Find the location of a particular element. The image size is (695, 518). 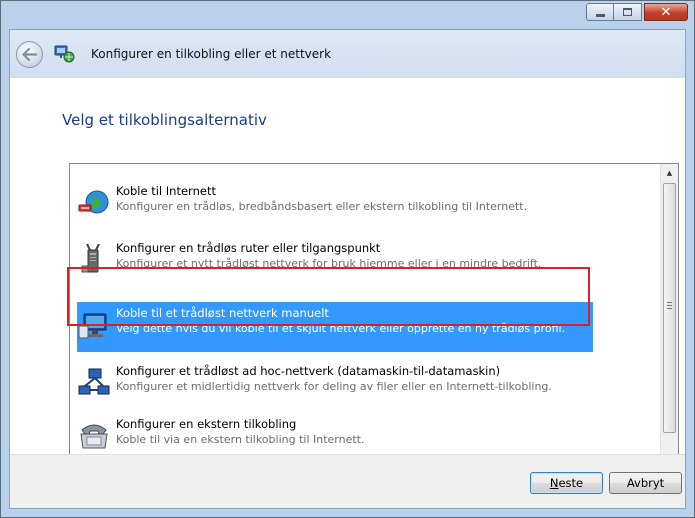

minimize-button is located at coordinates (600, 12).